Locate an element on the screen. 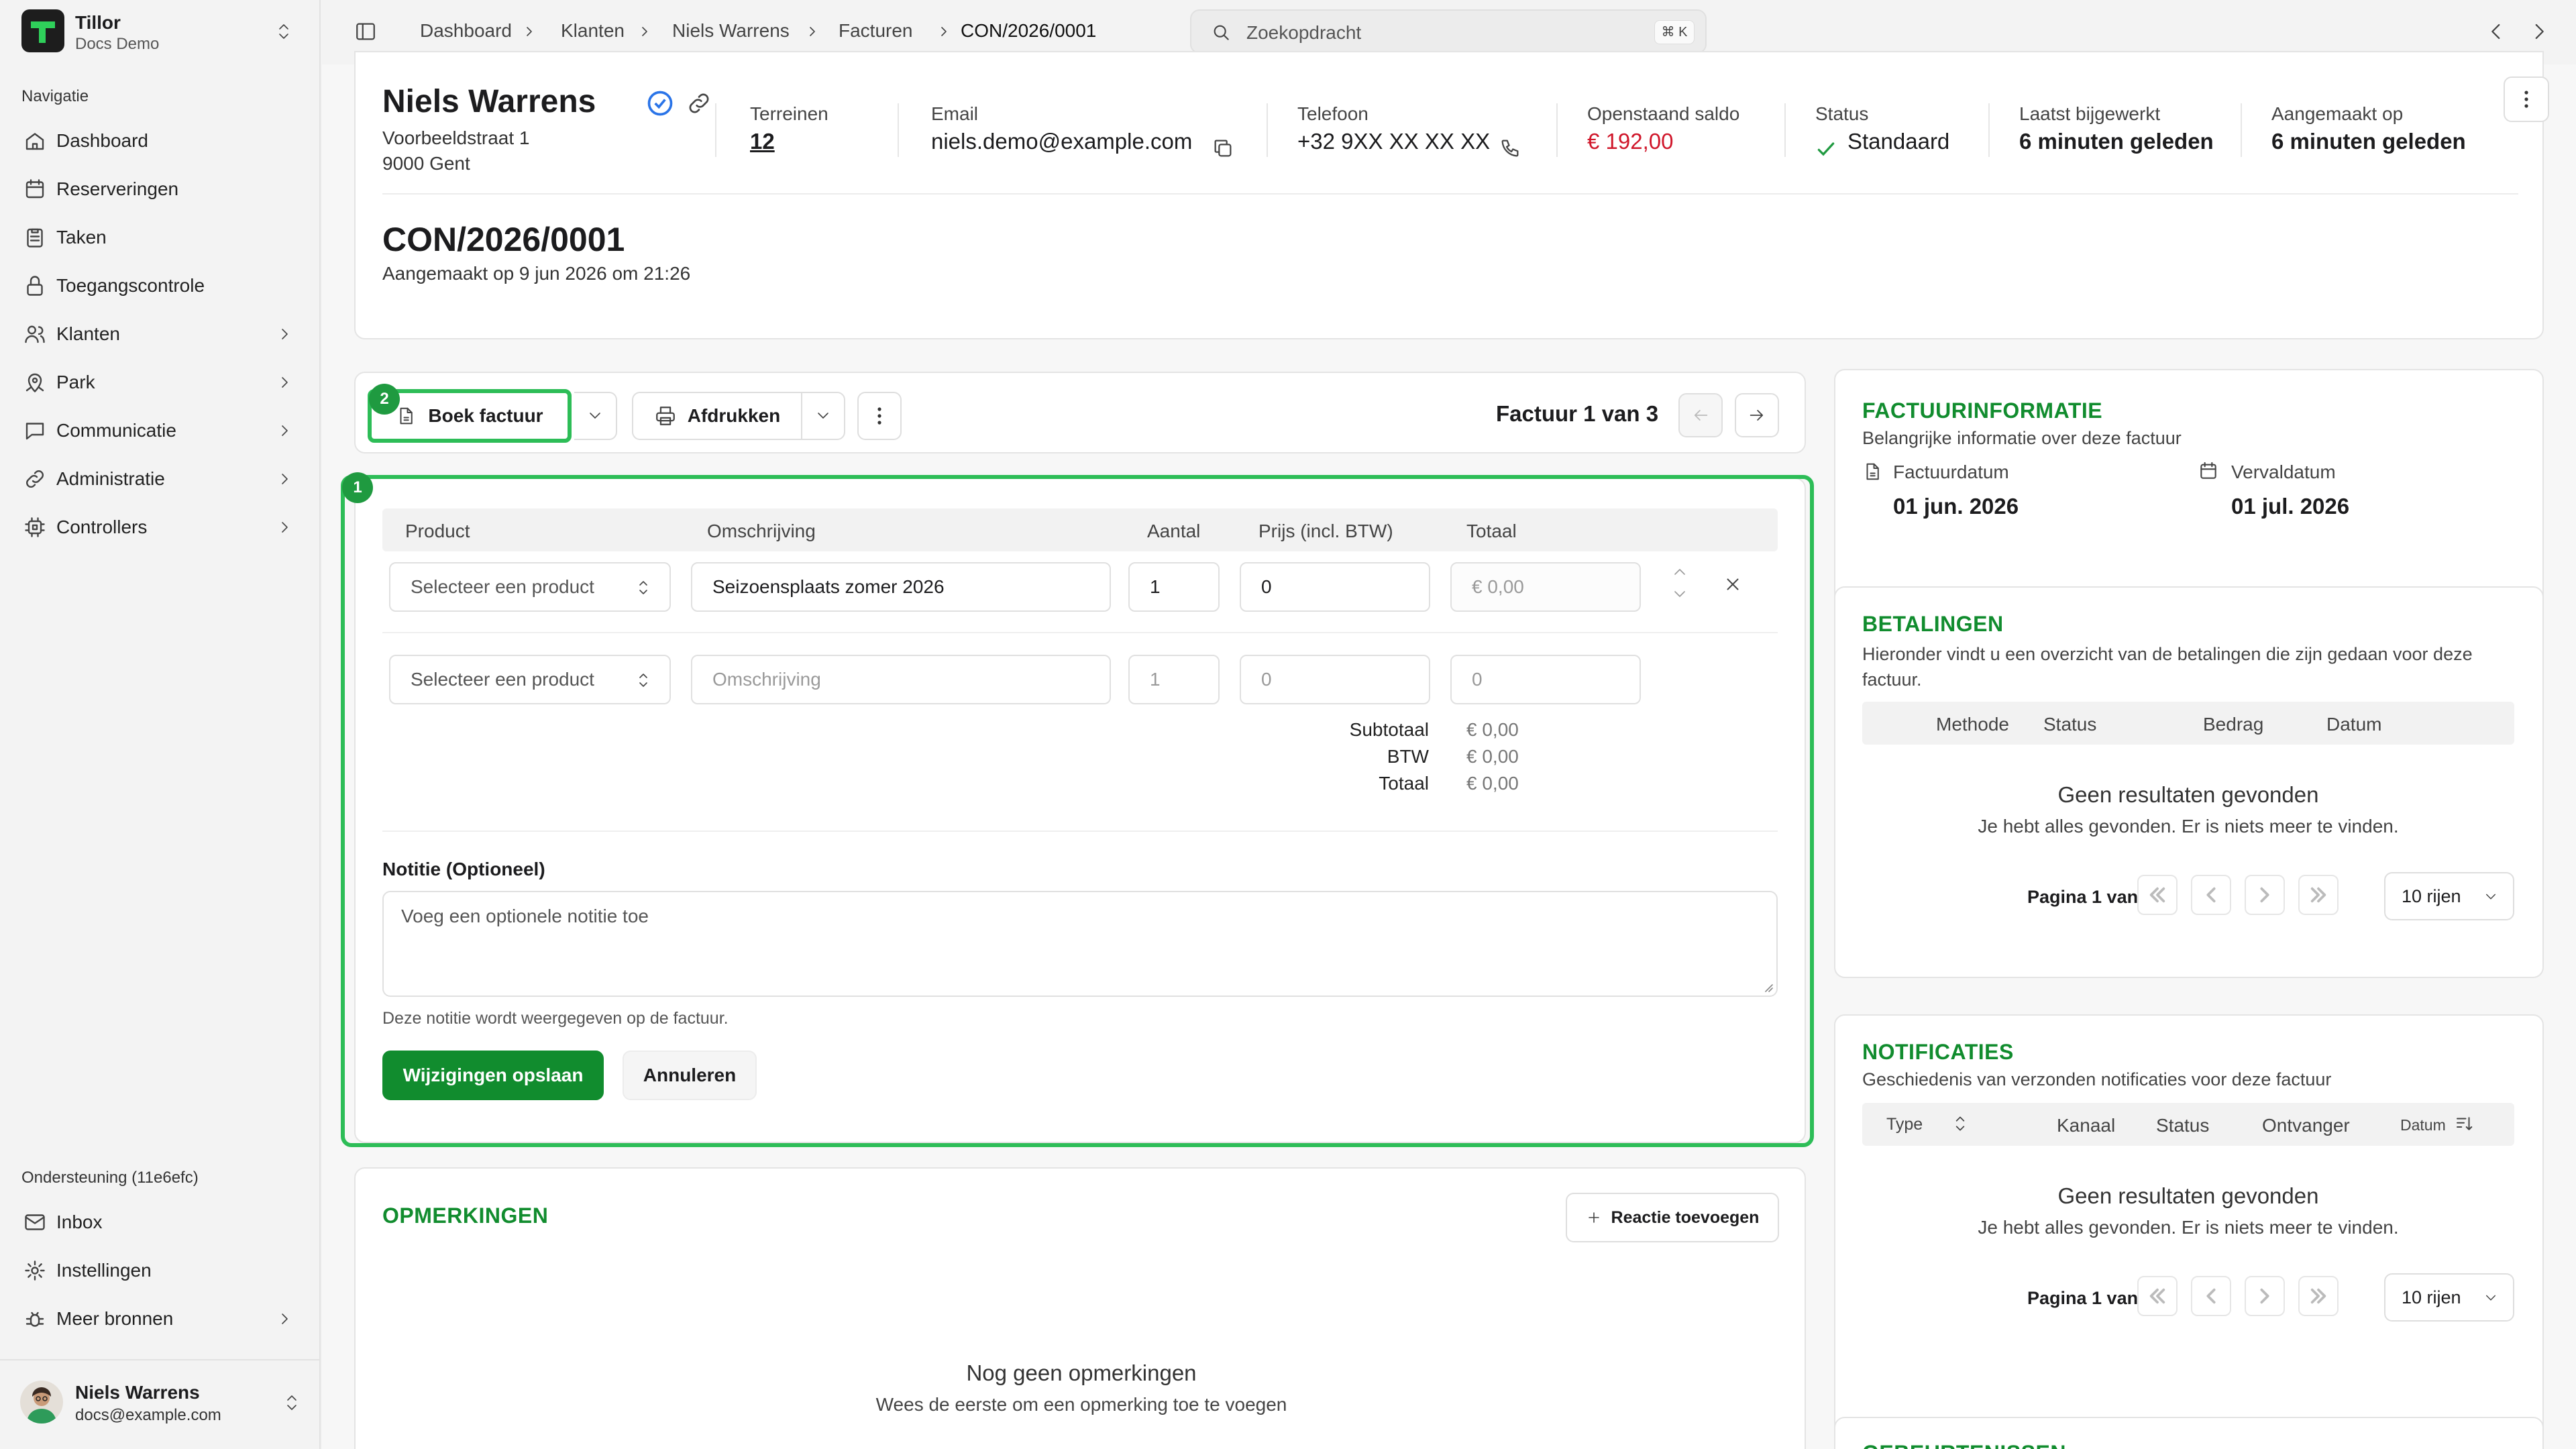  sidebar-item-communicatie: Communicatie is located at coordinates (159, 430).